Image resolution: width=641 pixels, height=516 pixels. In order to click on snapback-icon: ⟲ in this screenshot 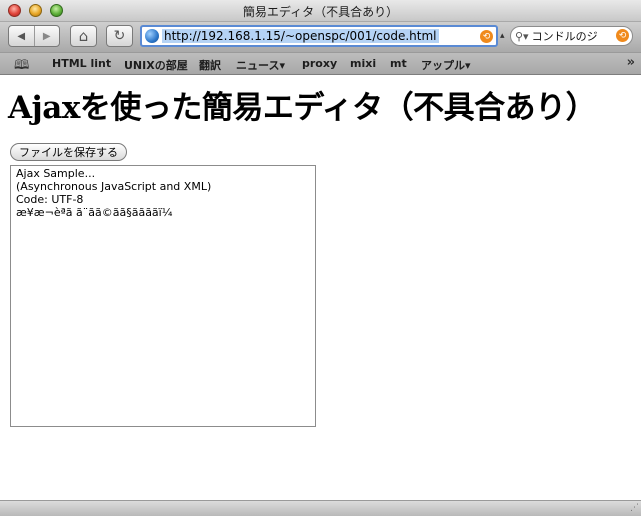, I will do `click(486, 36)`.